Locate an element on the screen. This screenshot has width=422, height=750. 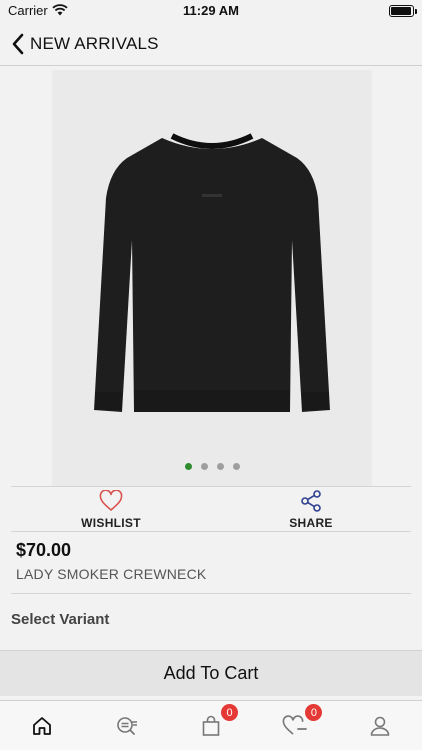
product-actions: WISHLIST SHARE is located at coordinates (211, 509).